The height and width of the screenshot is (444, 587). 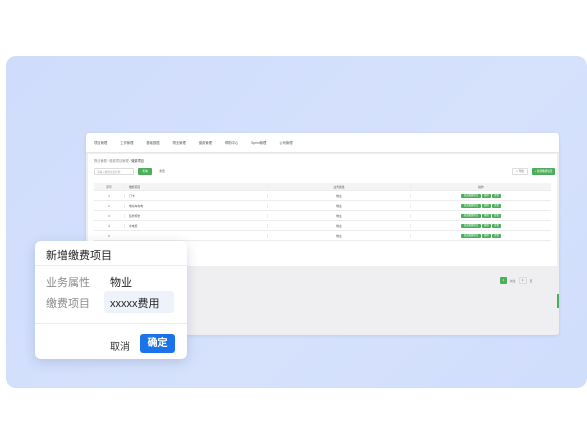 What do you see at coordinates (111, 323) in the screenshot?
I see `dialog-footer-divider` at bounding box center [111, 323].